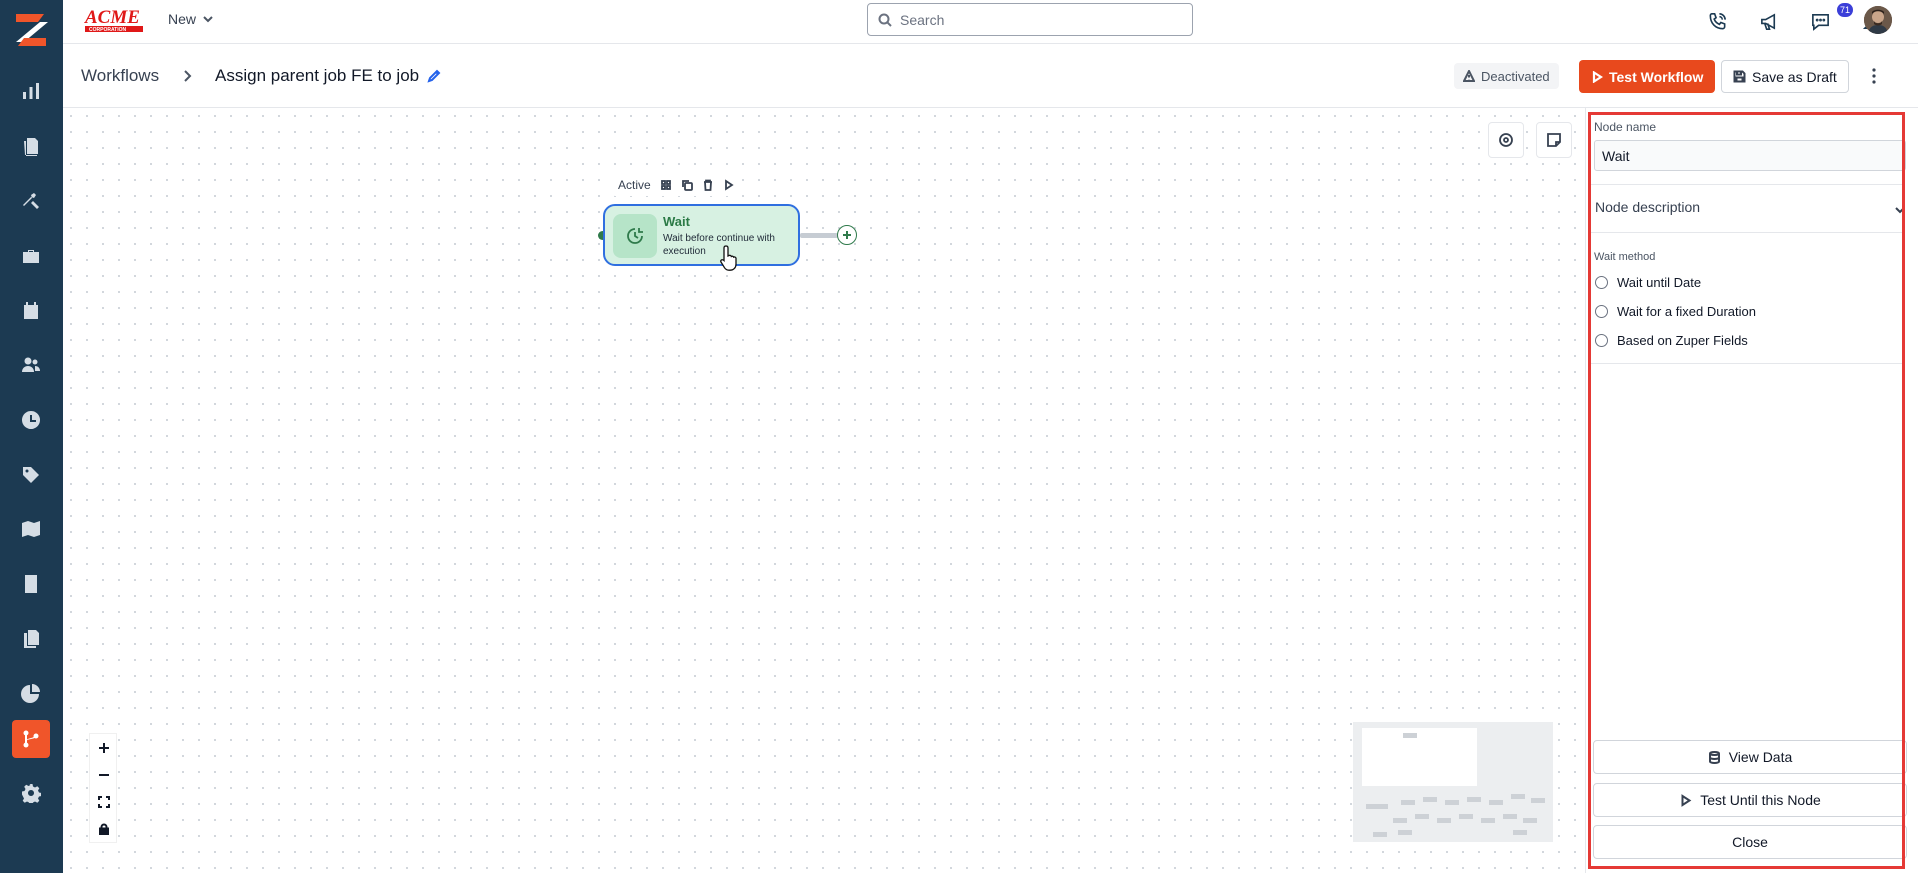 Image resolution: width=1918 pixels, height=873 pixels. I want to click on test-workflow-button: Test Workflow, so click(1647, 76).